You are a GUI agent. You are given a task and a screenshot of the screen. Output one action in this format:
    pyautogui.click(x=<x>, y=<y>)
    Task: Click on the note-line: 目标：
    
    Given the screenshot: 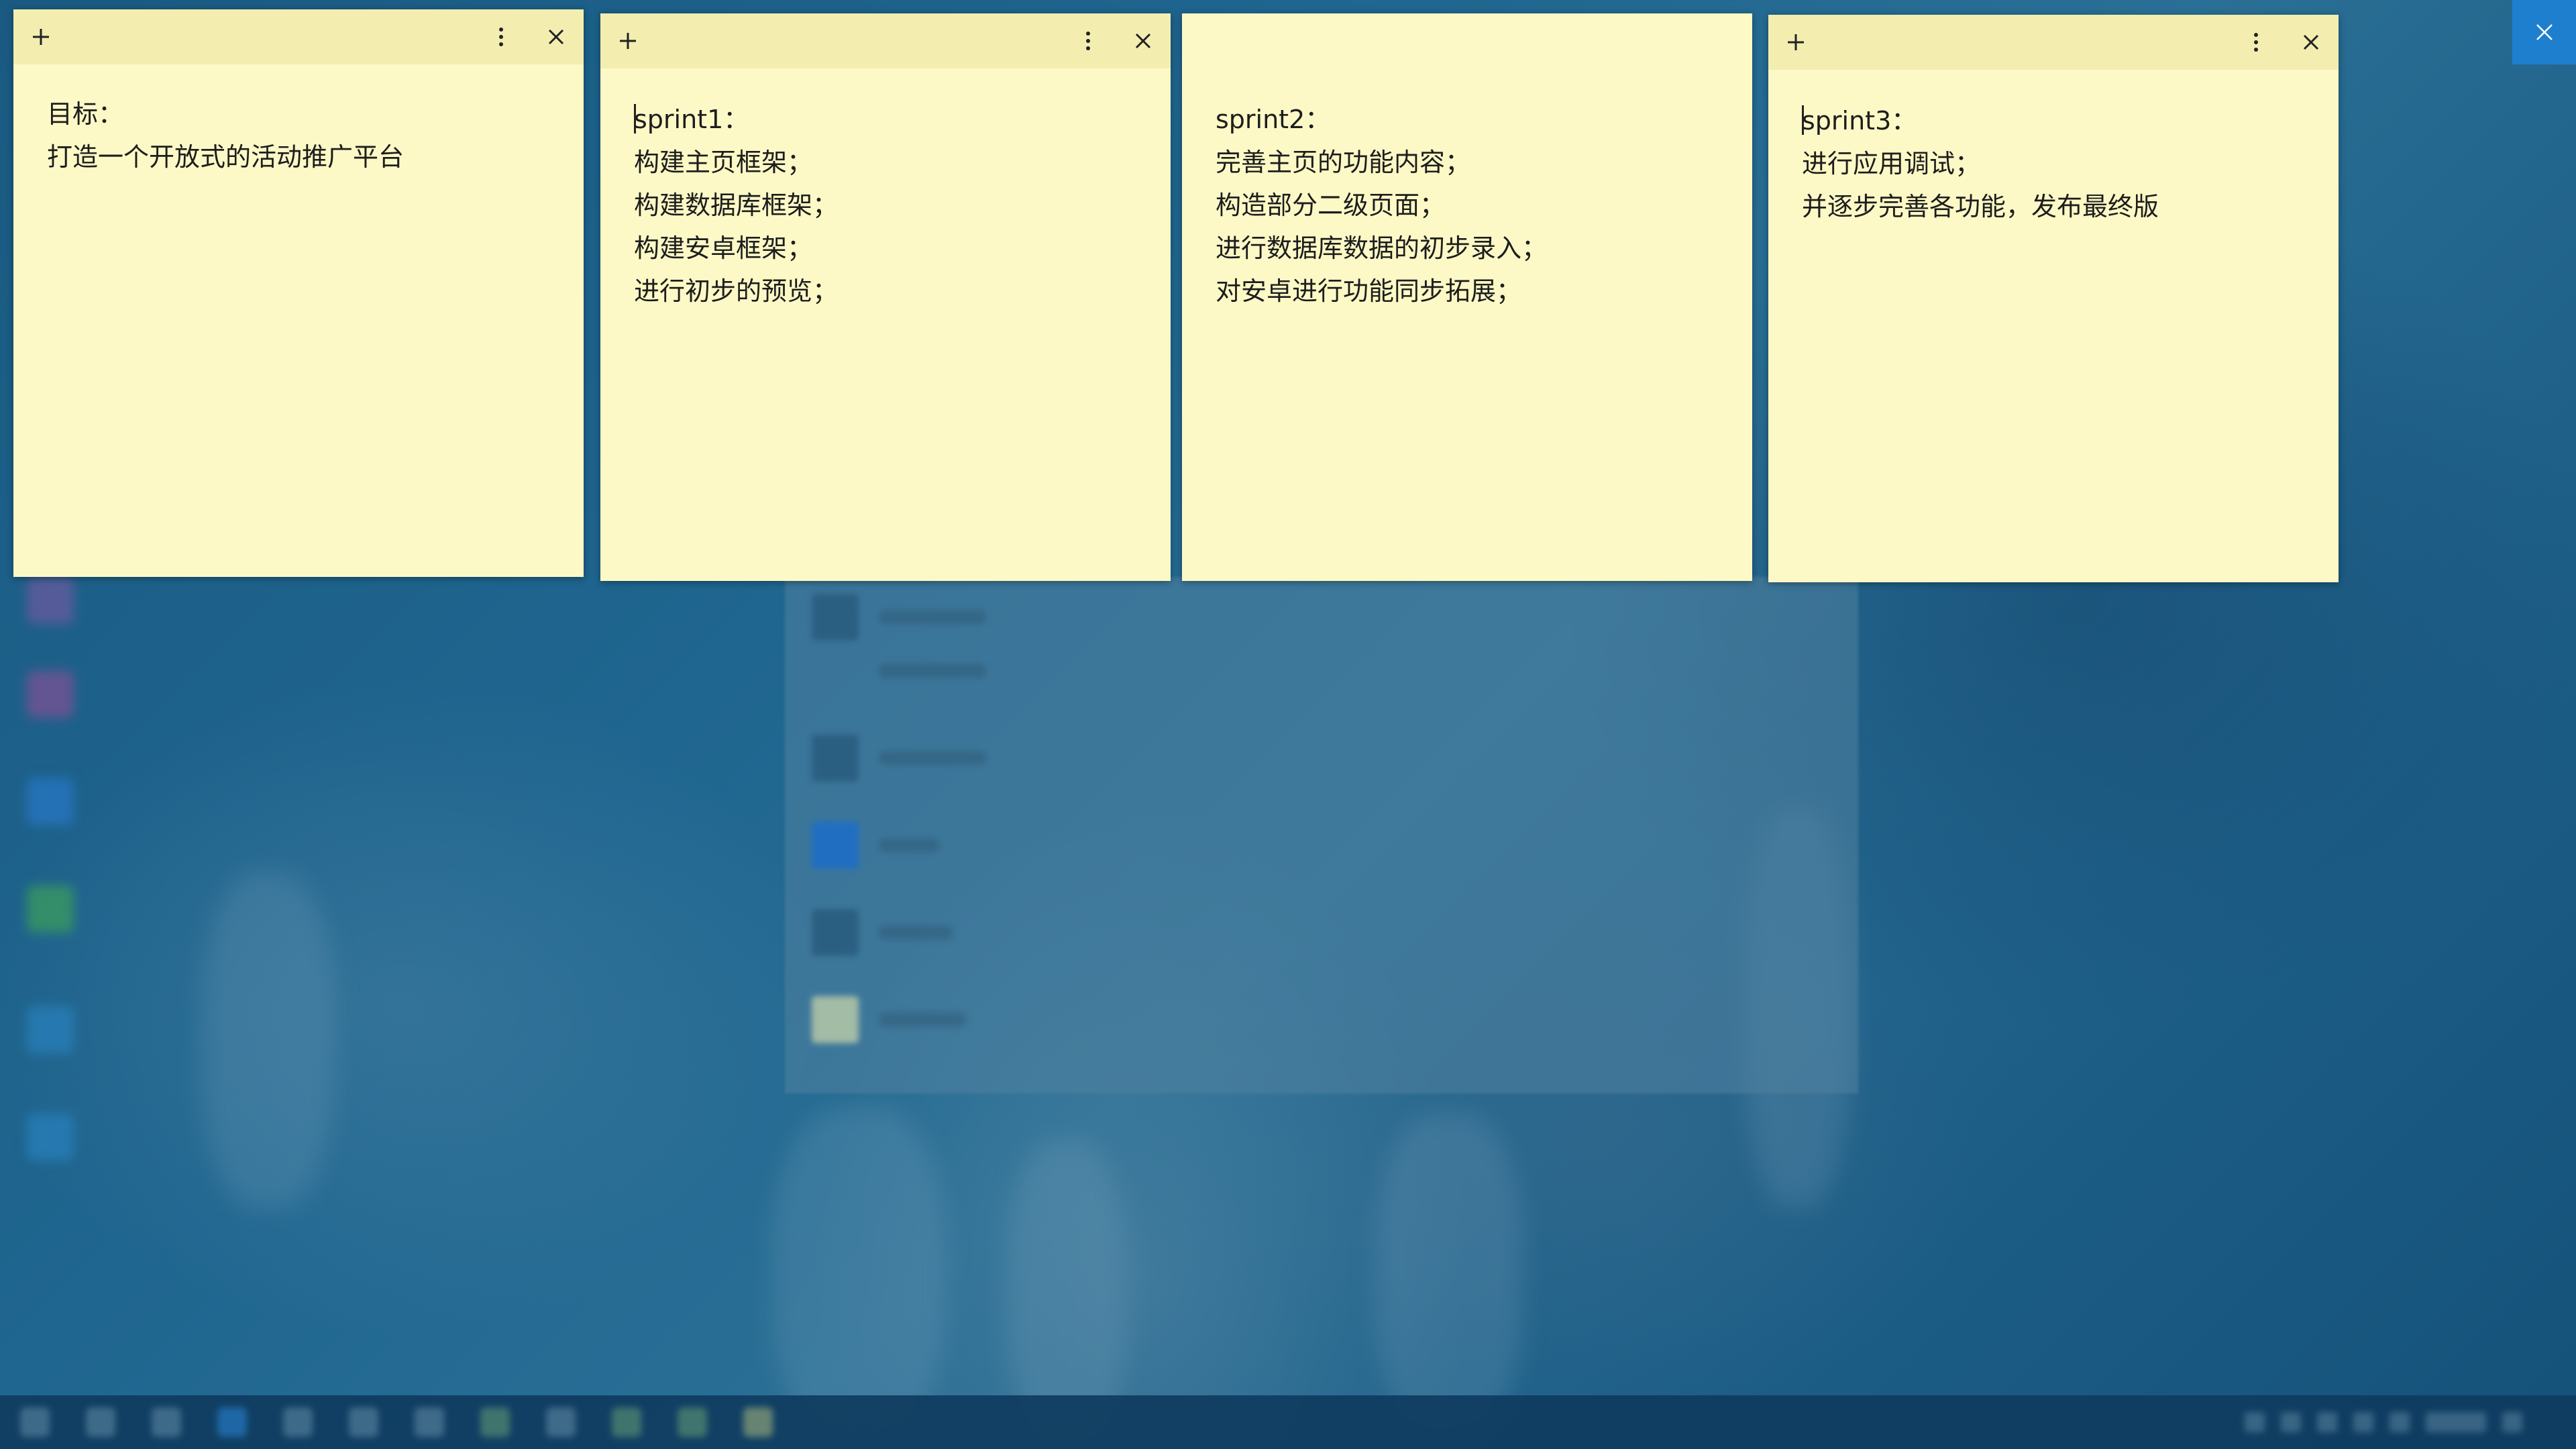 What is the action you would take?
    pyautogui.click(x=85, y=114)
    